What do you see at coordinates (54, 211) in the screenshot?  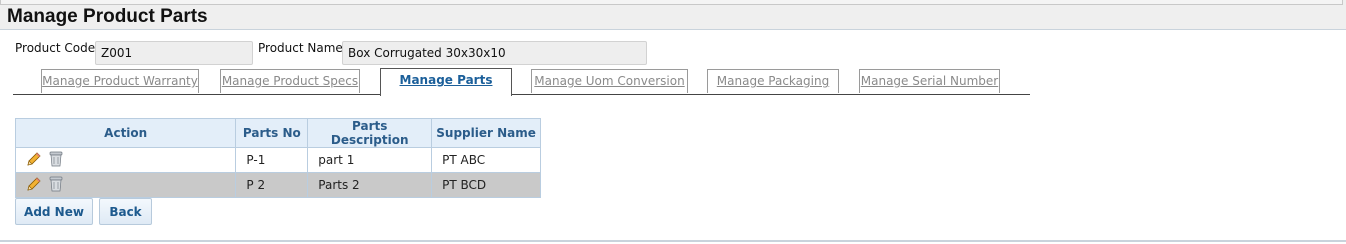 I see `add-new-button: Add New` at bounding box center [54, 211].